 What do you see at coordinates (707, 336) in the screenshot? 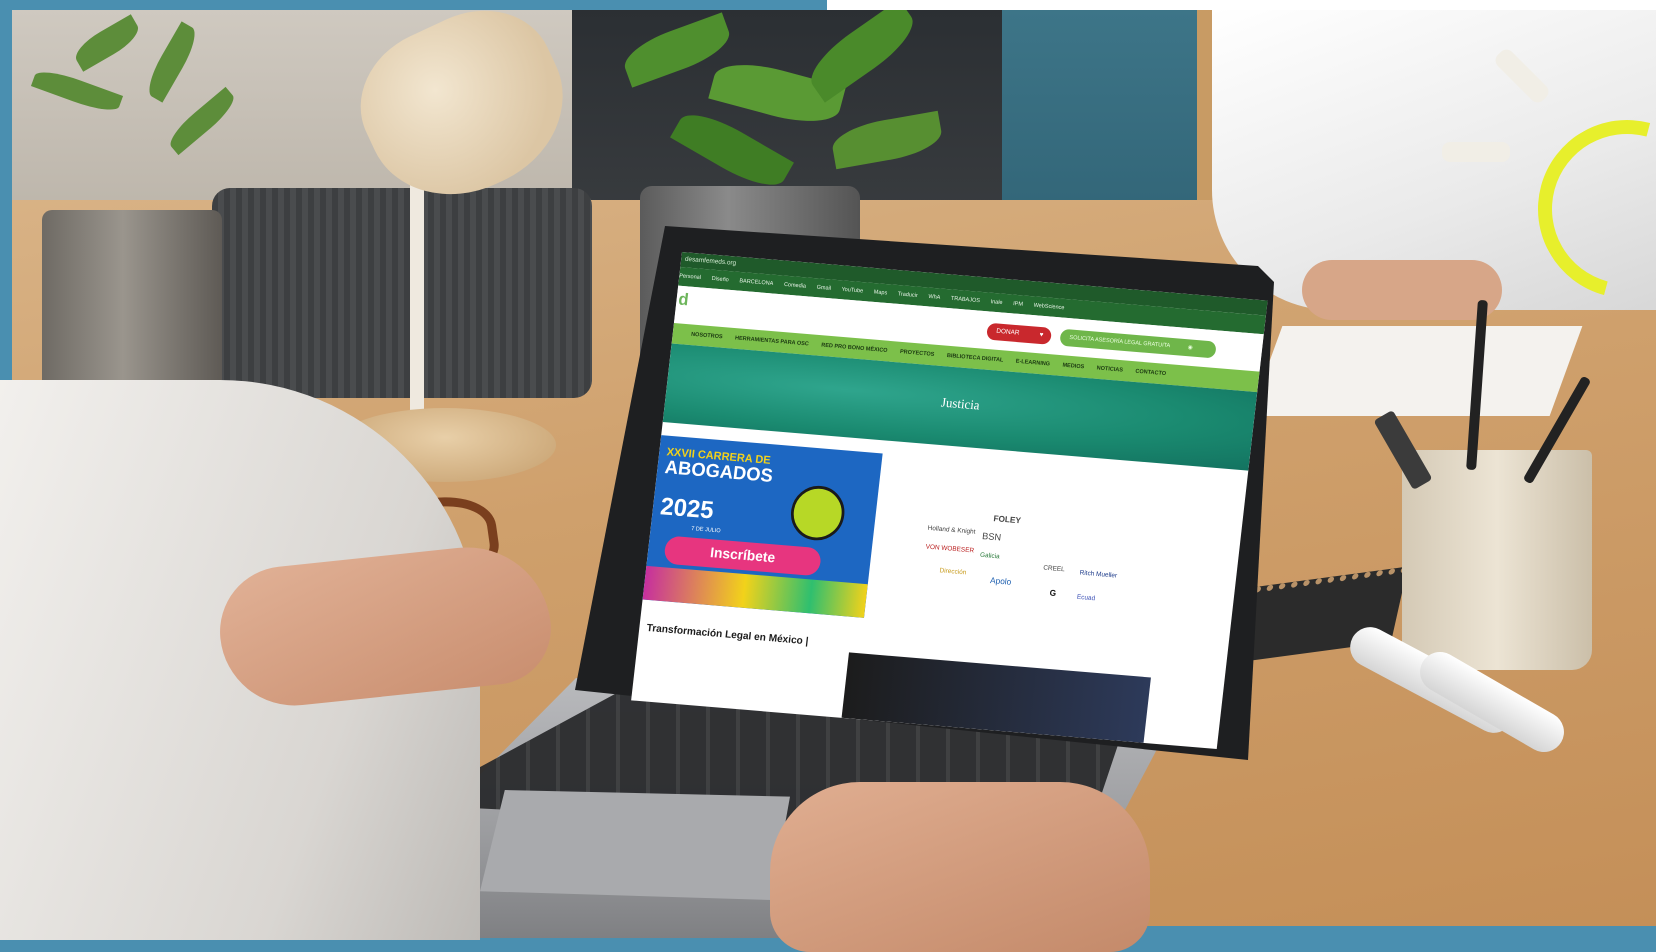
I see `nav-item: NOSOTROS` at bounding box center [707, 336].